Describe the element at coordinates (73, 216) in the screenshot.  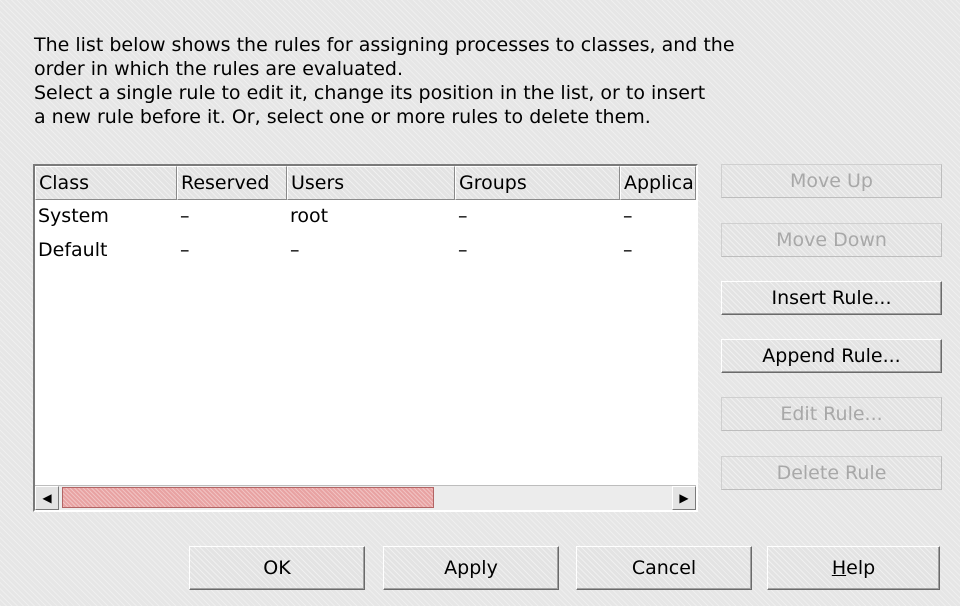
I see `cell-class: System` at that location.